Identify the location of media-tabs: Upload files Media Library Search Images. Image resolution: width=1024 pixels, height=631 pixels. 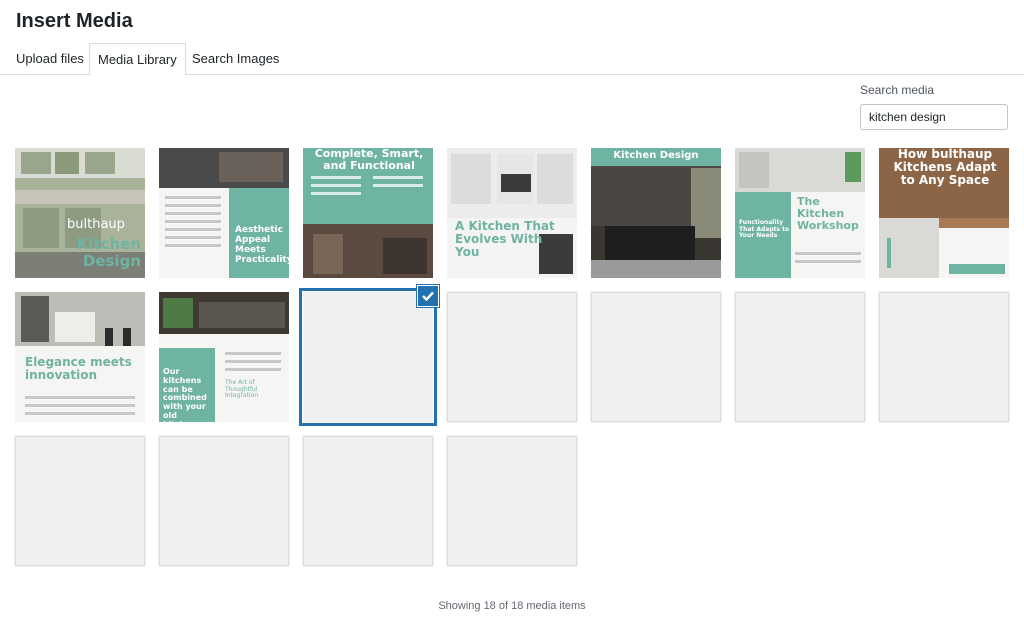
(512, 59).